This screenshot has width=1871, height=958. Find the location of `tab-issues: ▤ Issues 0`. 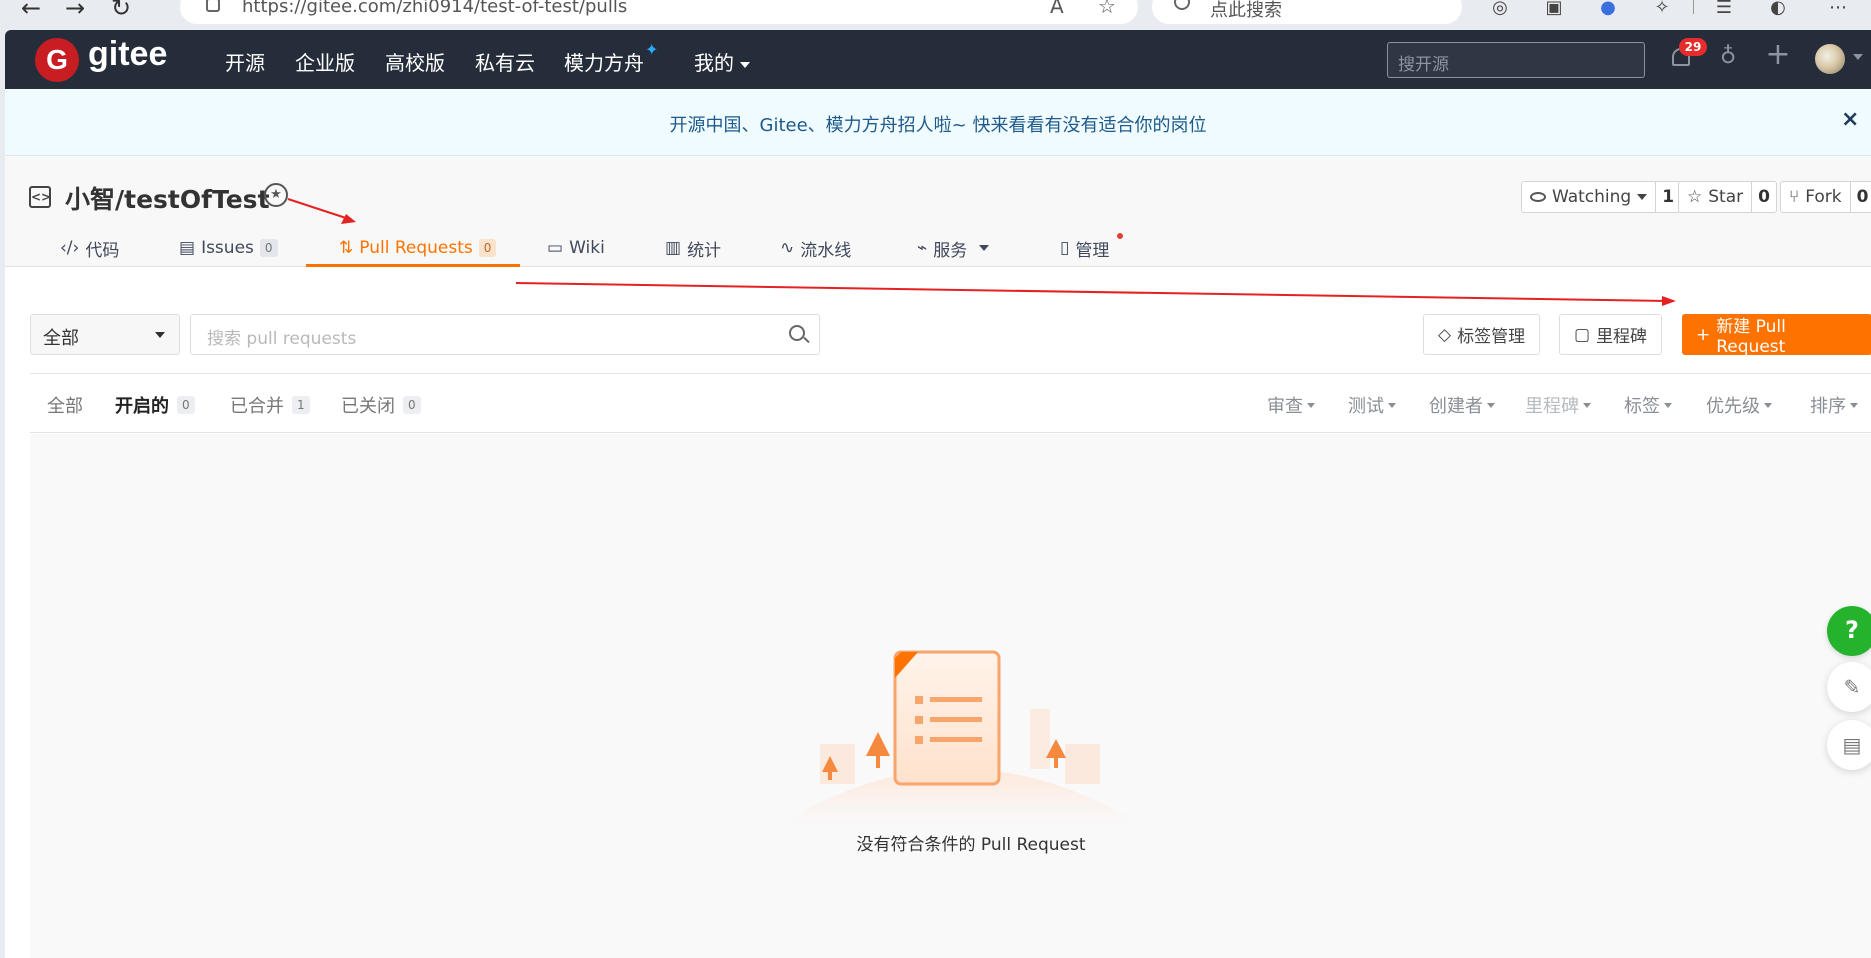

tab-issues: ▤ Issues 0 is located at coordinates (228, 248).